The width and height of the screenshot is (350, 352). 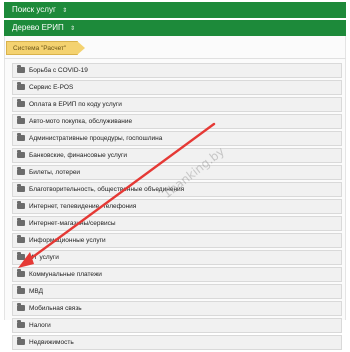 I want to click on category-item: Борьба с COVID-19, so click(x=177, y=70).